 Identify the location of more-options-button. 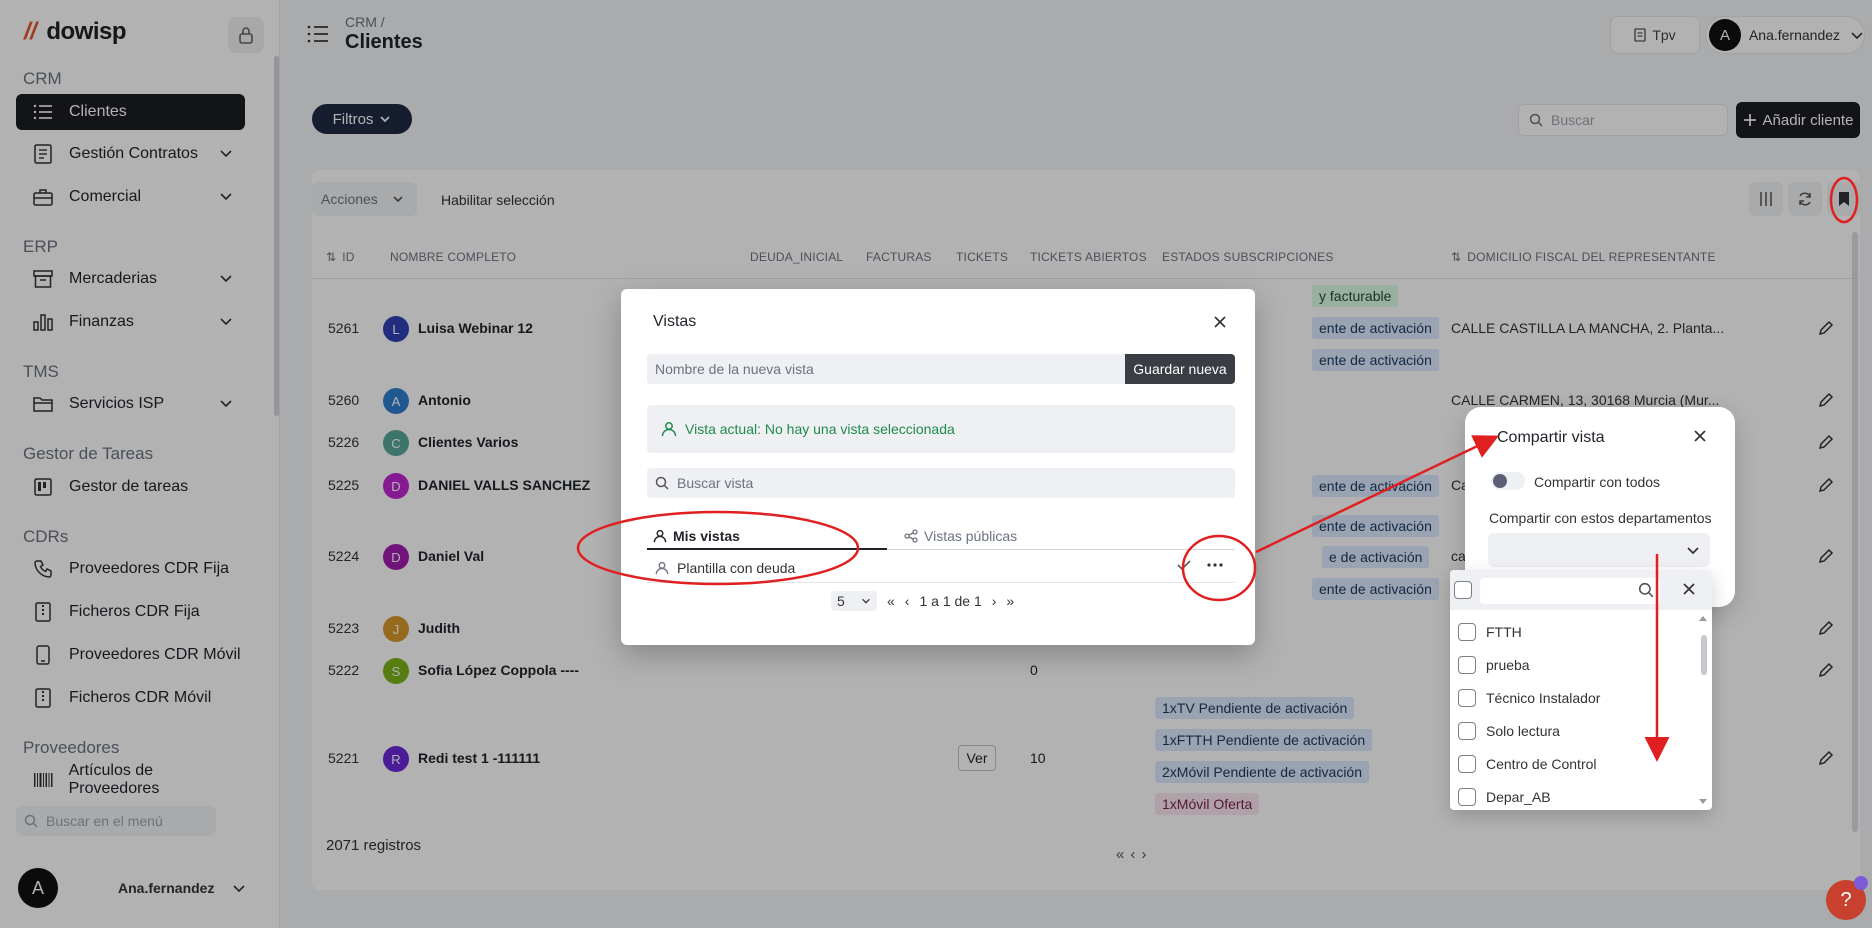
(1215, 564).